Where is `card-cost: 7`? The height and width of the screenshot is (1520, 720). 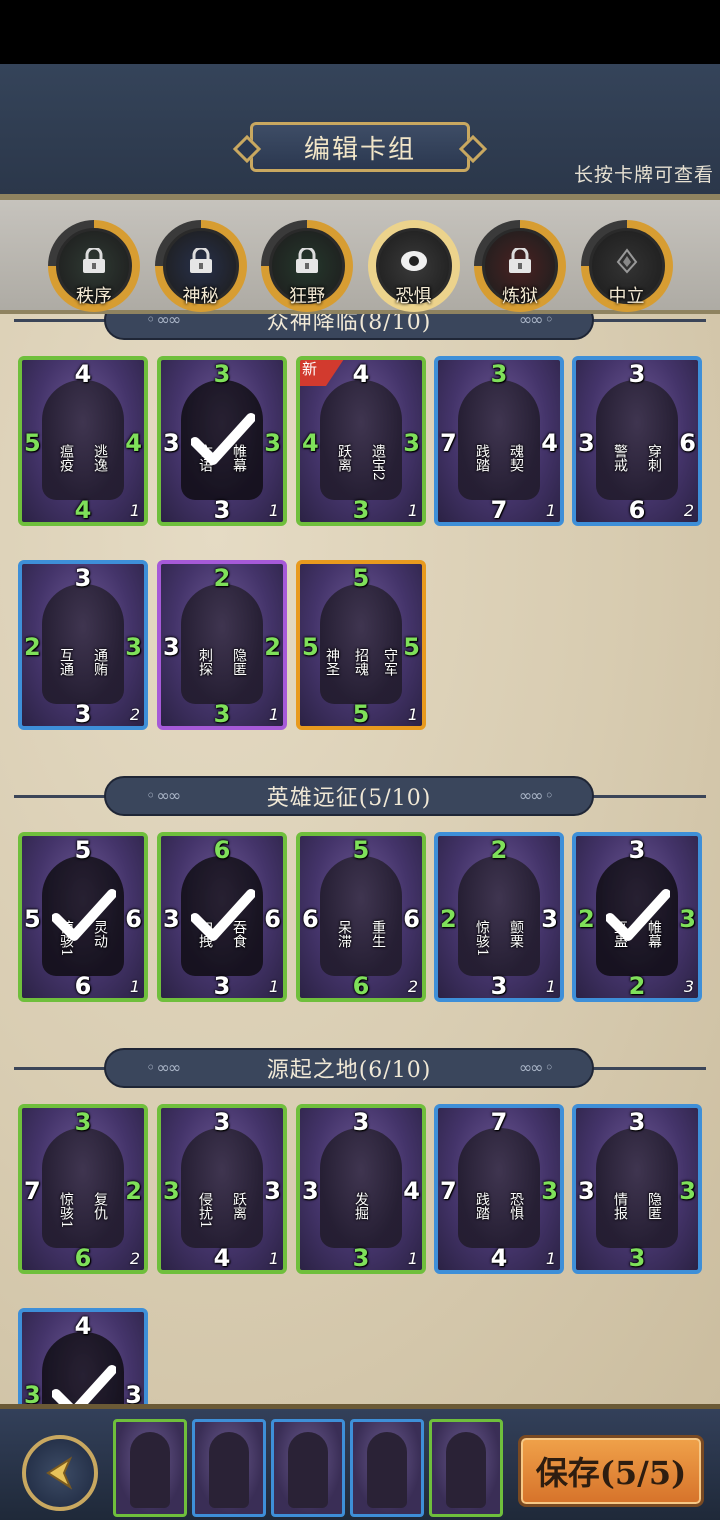
card-cost: 7 is located at coordinates (499, 1122).